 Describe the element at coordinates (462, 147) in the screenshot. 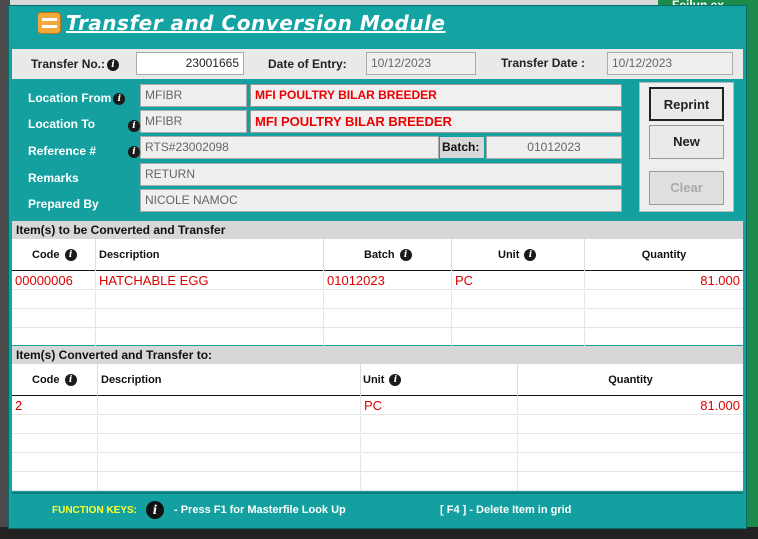

I see `batch-label: Batch:` at that location.